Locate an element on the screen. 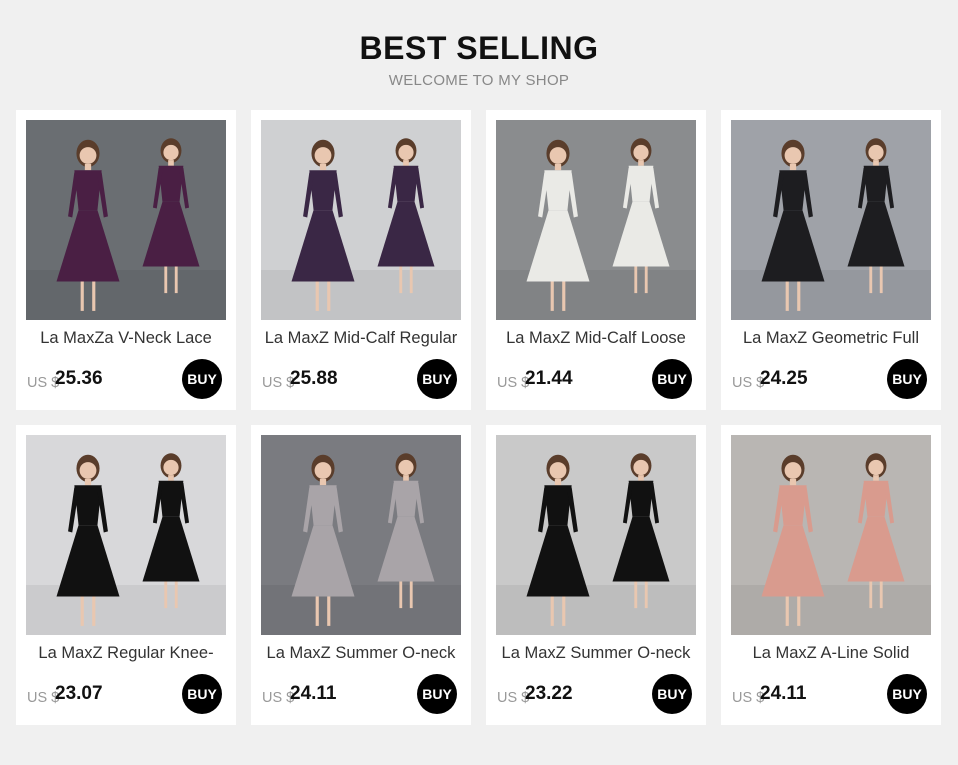 This screenshot has width=958, height=765. product-card: La MaxZ Regular Knee- US $ 23.07 BUY is located at coordinates (126, 575).